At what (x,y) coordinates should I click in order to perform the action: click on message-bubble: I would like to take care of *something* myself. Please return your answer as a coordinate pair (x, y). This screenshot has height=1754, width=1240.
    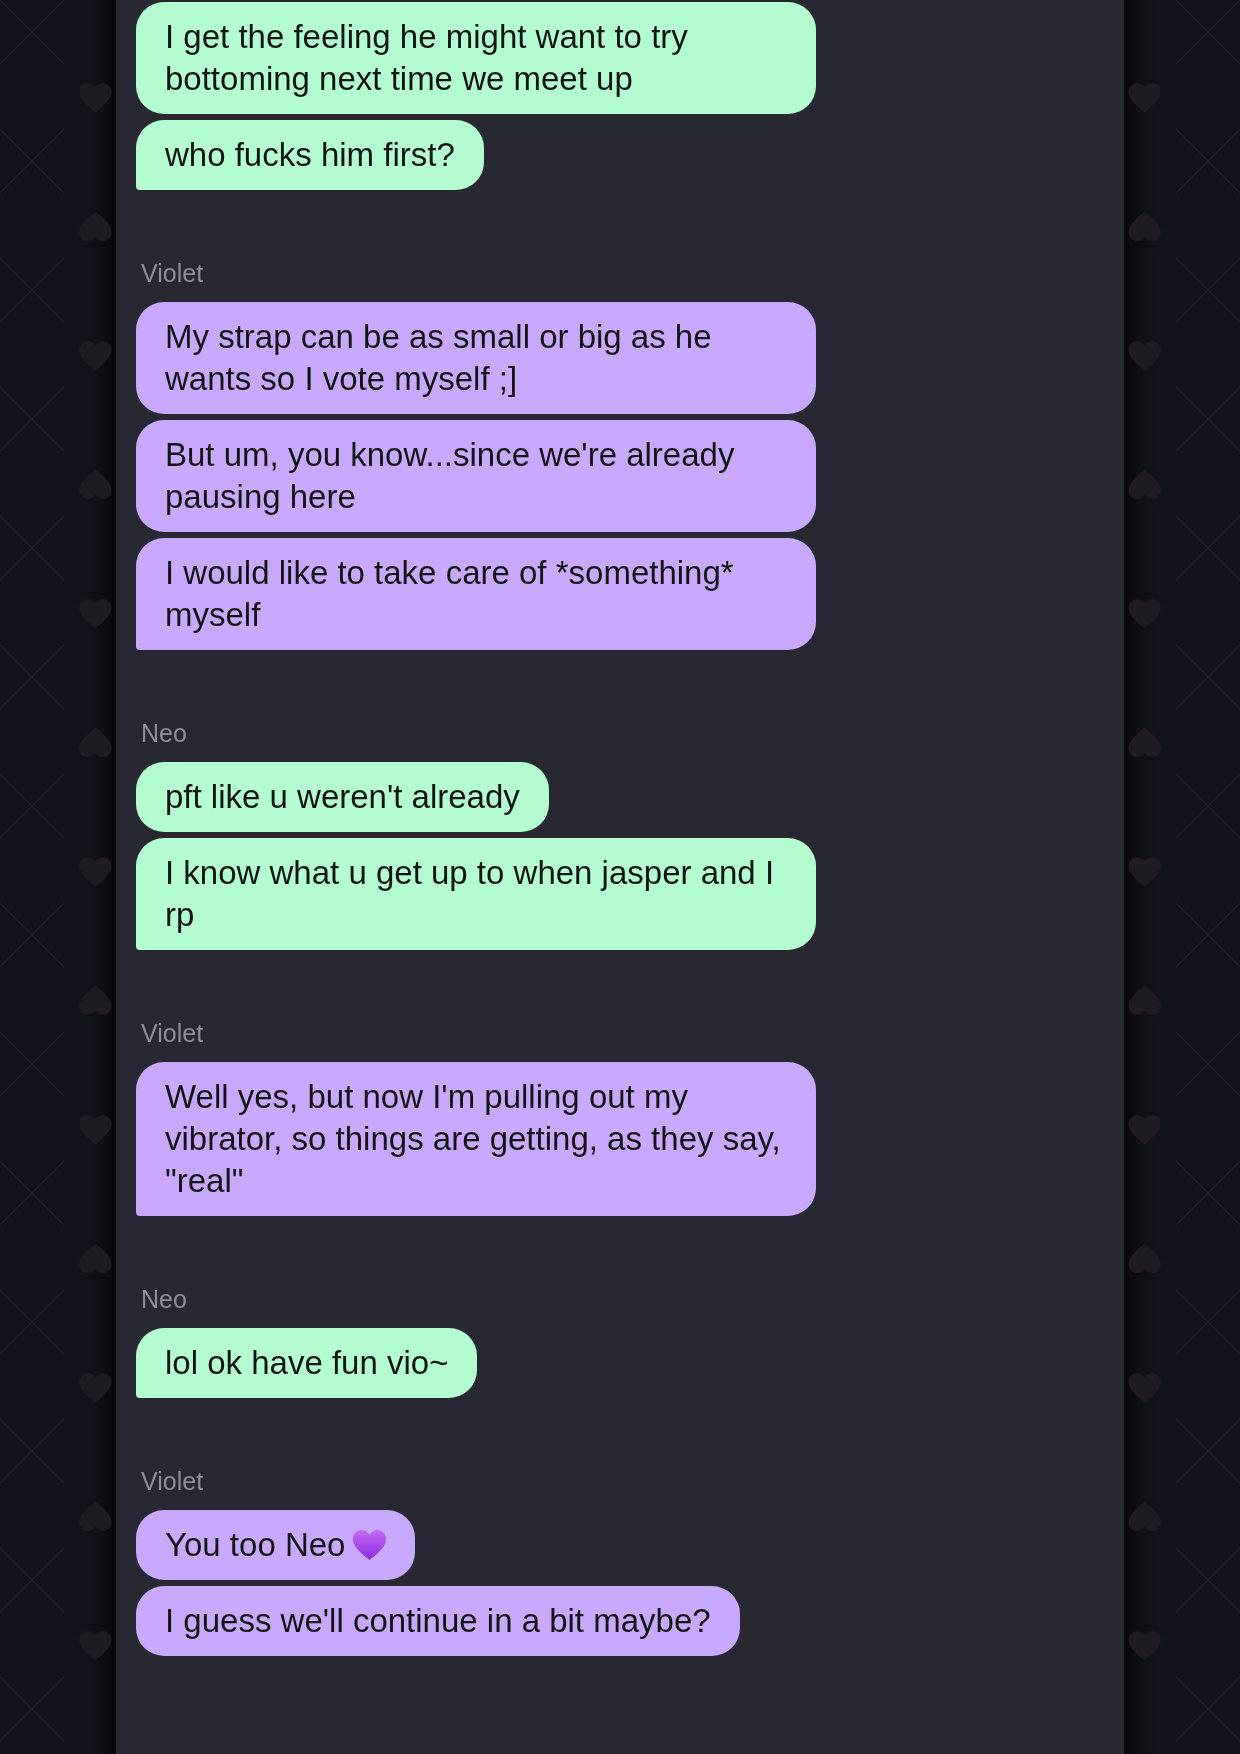
    Looking at the image, I should click on (476, 594).